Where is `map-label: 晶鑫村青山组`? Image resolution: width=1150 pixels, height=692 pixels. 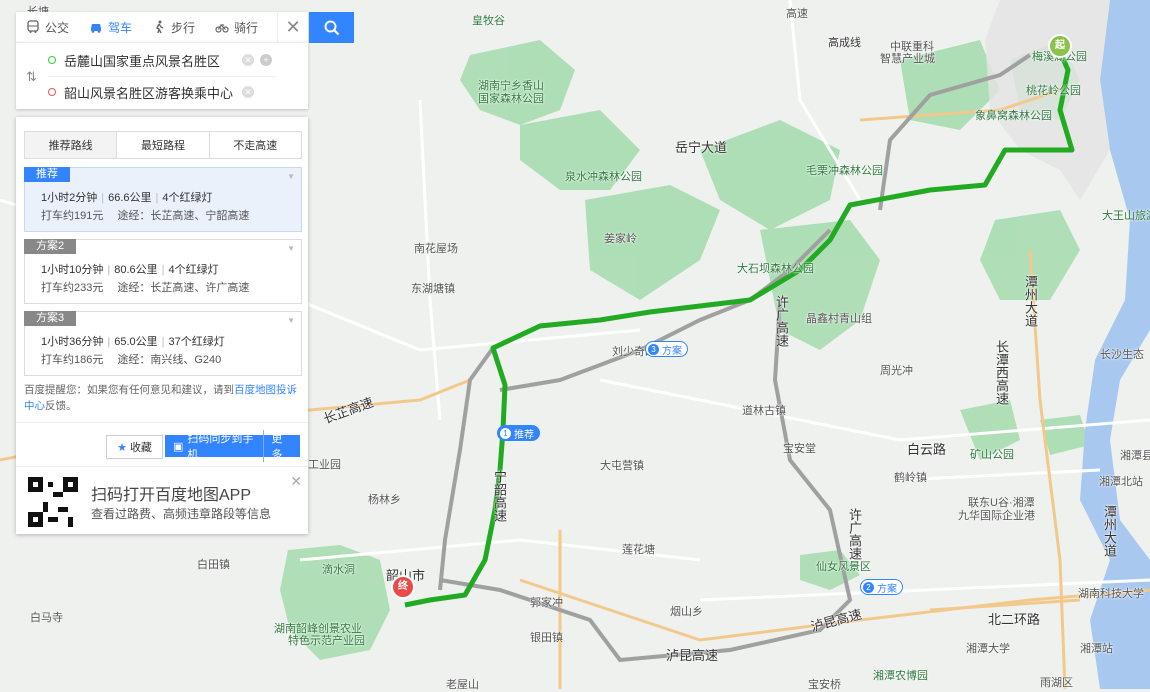
map-label: 晶鑫村青山组 is located at coordinates (839, 319).